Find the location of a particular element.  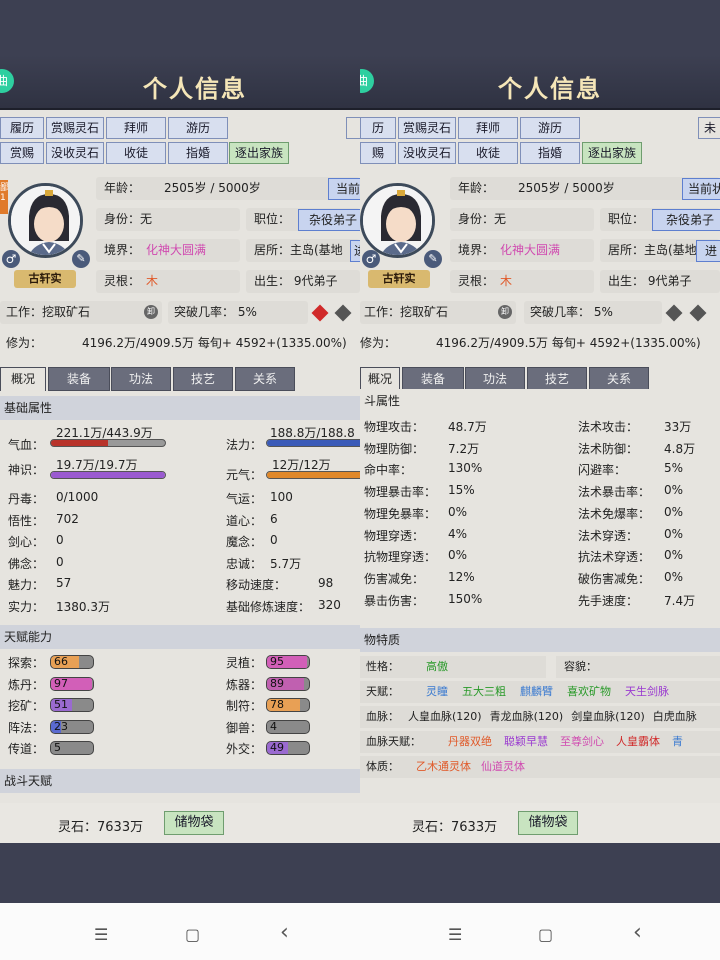

hp-label: 气血： is located at coordinates (26, 445).